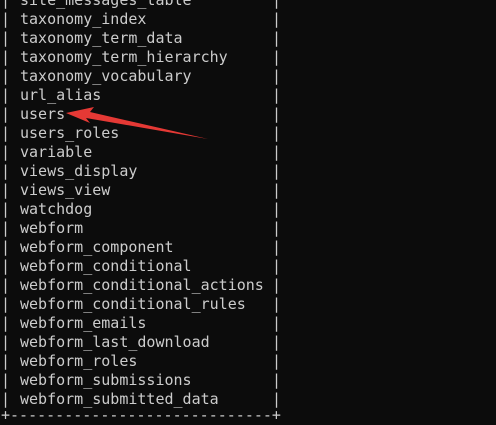 The height and width of the screenshot is (425, 496). I want to click on table-name-cell: watchdog, so click(56, 209).